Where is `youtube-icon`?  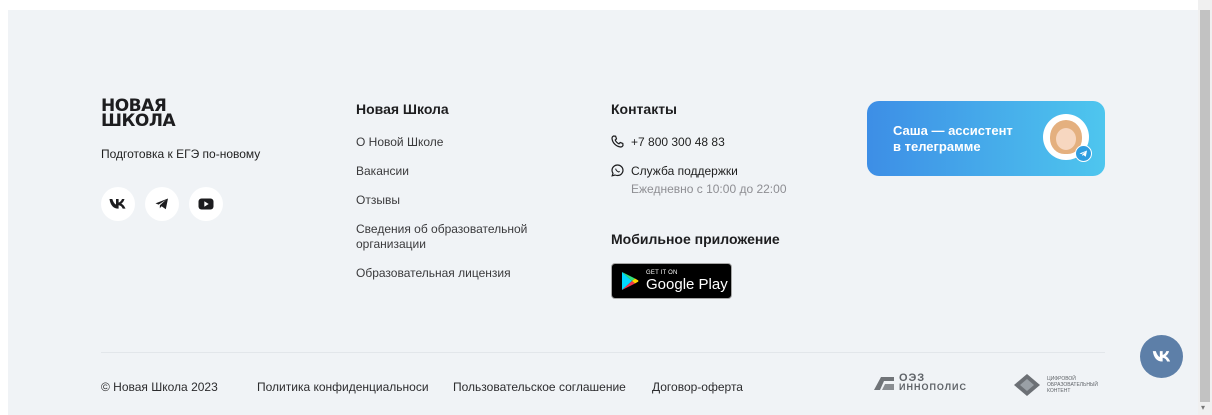
youtube-icon is located at coordinates (206, 204).